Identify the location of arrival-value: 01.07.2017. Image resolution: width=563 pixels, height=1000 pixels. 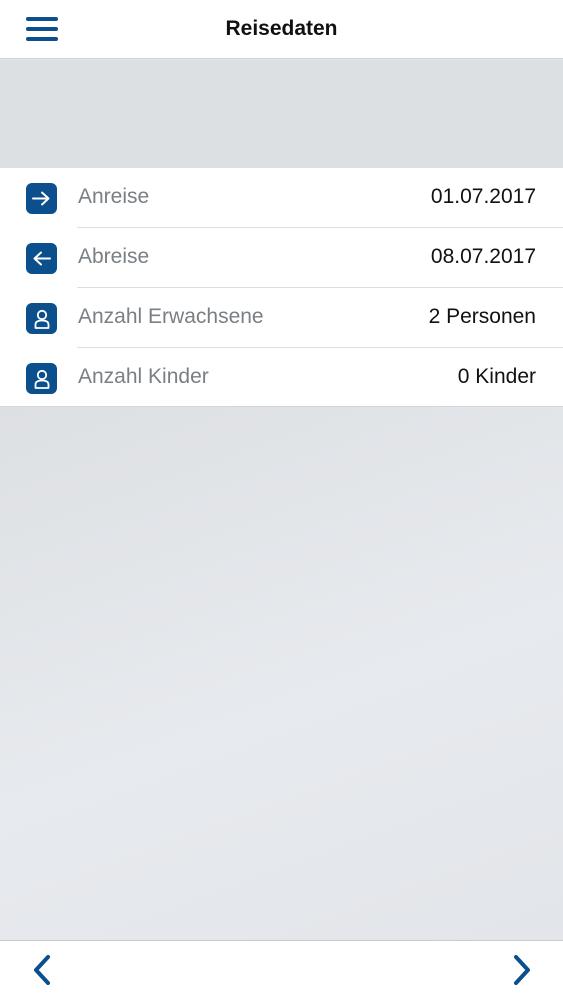
(483, 196).